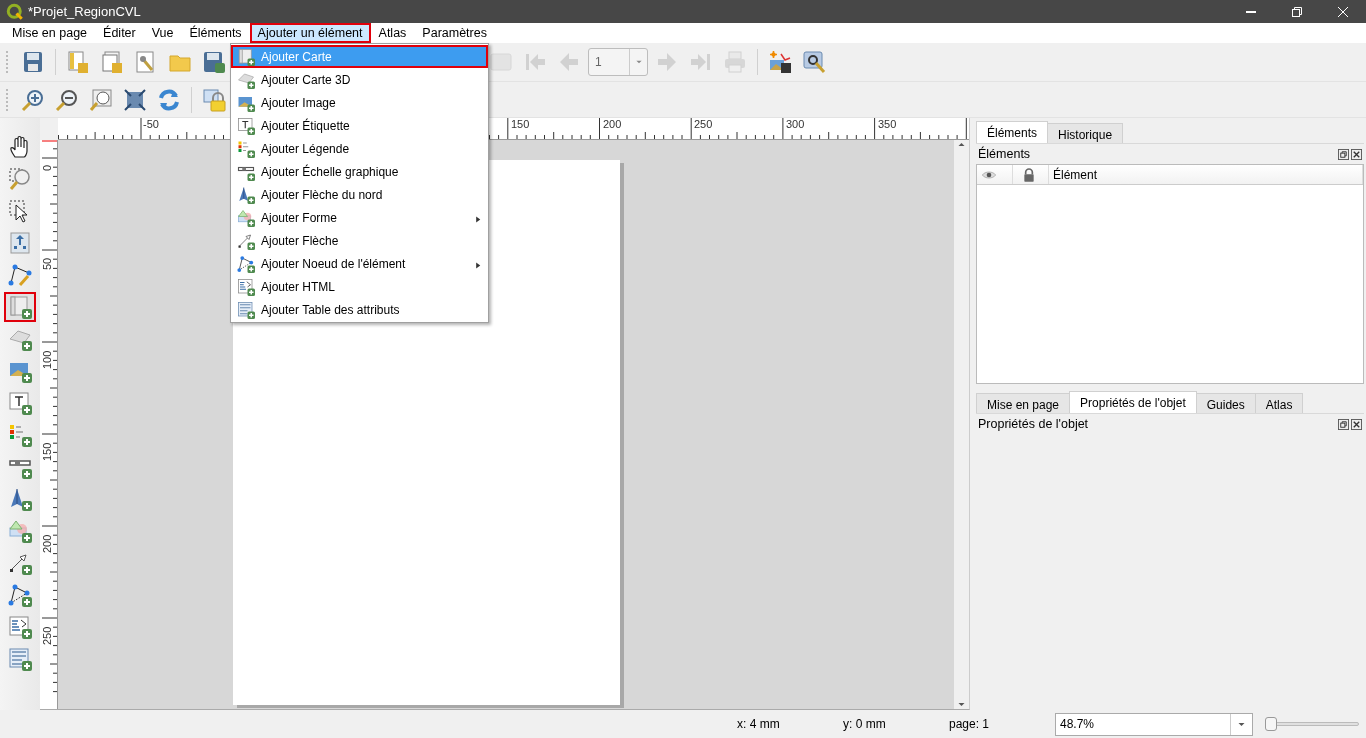  What do you see at coordinates (1270, 724) in the screenshot?
I see `zoom-slider-thumb` at bounding box center [1270, 724].